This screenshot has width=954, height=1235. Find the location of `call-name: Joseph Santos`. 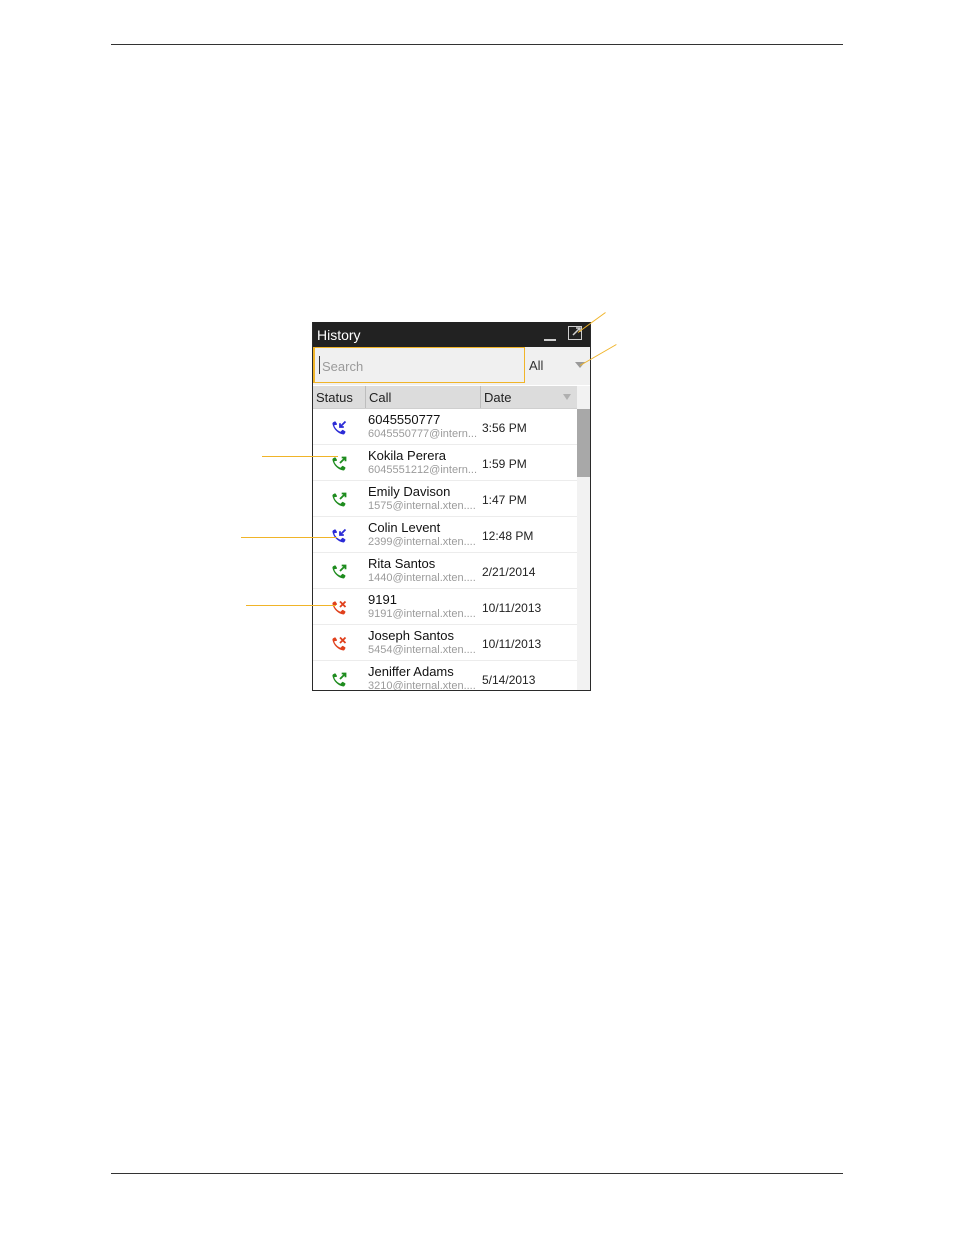

call-name: Joseph Santos is located at coordinates (411, 635).